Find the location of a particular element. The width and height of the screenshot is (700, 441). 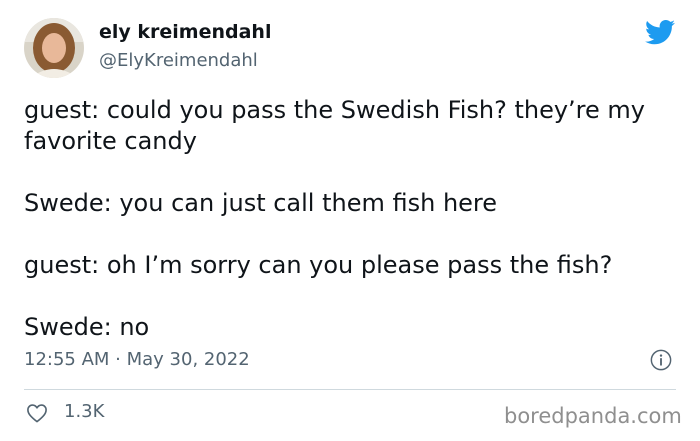

tweet-paragraph: Swede: you can just call them fish here is located at coordinates (261, 203).